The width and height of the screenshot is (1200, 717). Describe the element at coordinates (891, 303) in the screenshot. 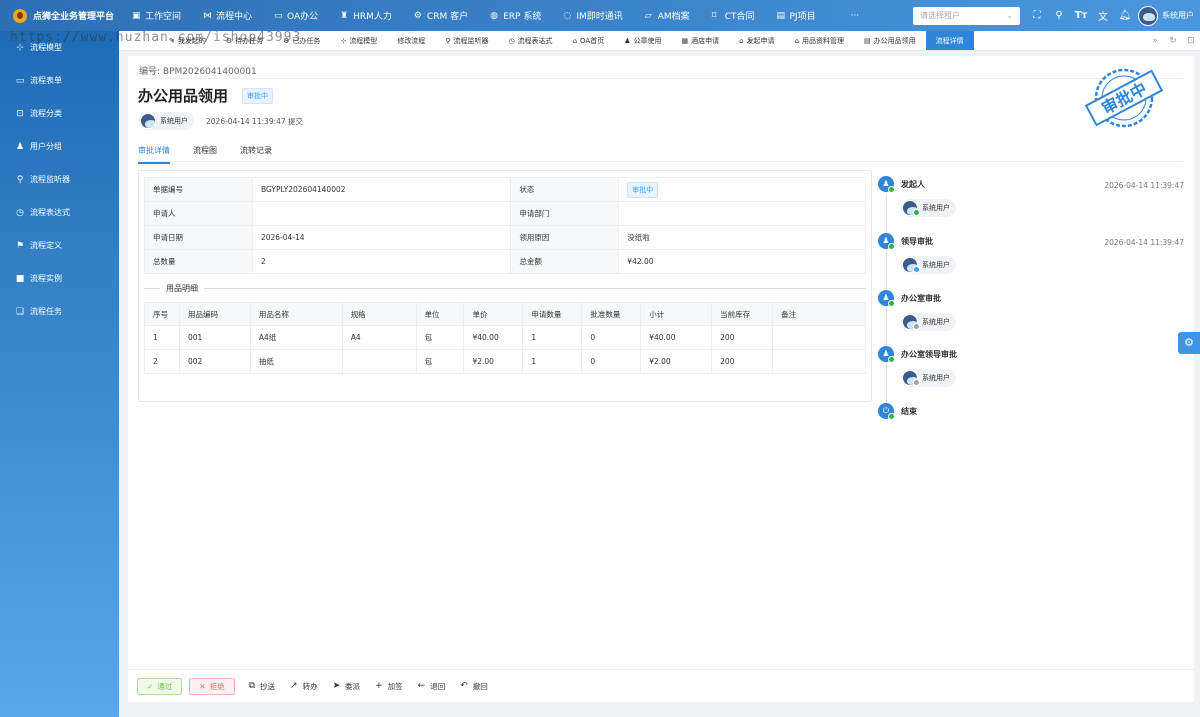

I see `status-check-icon` at that location.